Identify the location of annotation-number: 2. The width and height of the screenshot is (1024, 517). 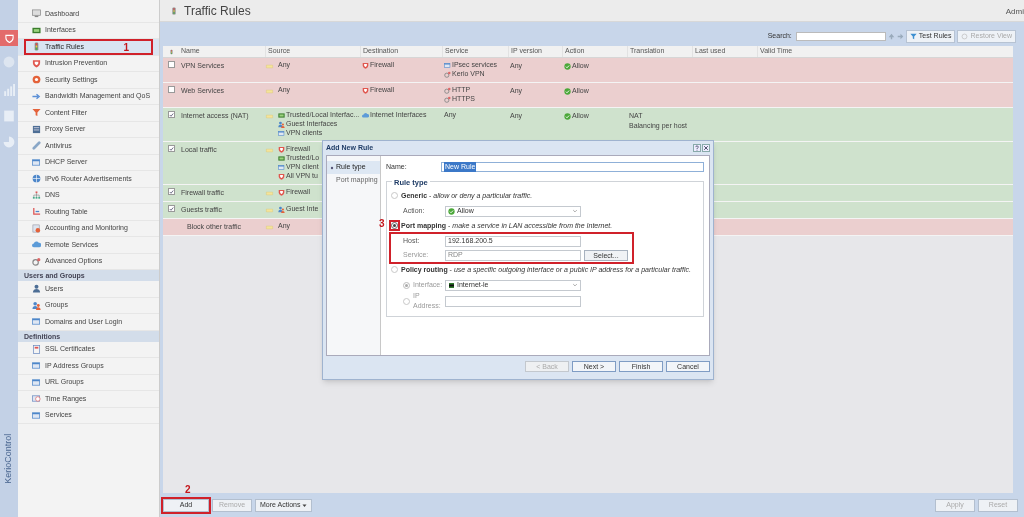
(188, 489).